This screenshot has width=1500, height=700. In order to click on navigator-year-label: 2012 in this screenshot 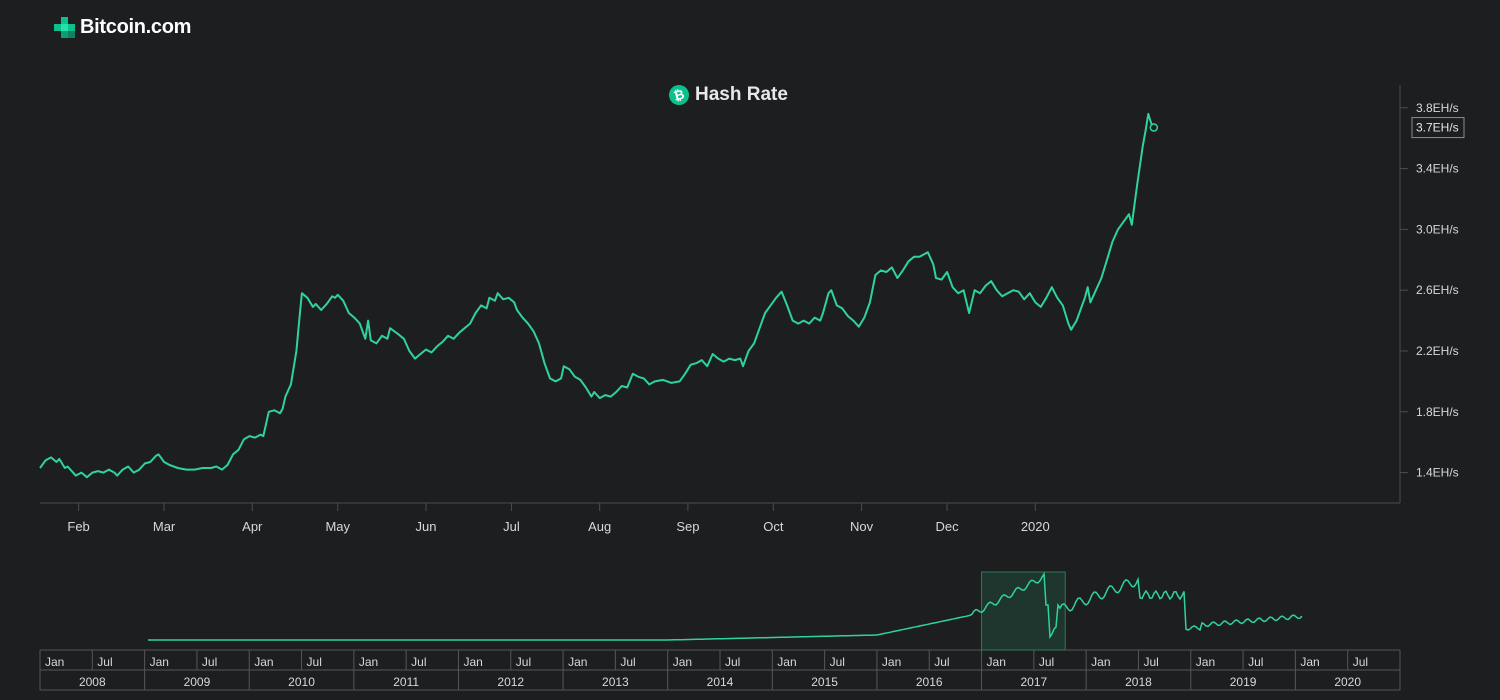, I will do `click(510, 682)`.